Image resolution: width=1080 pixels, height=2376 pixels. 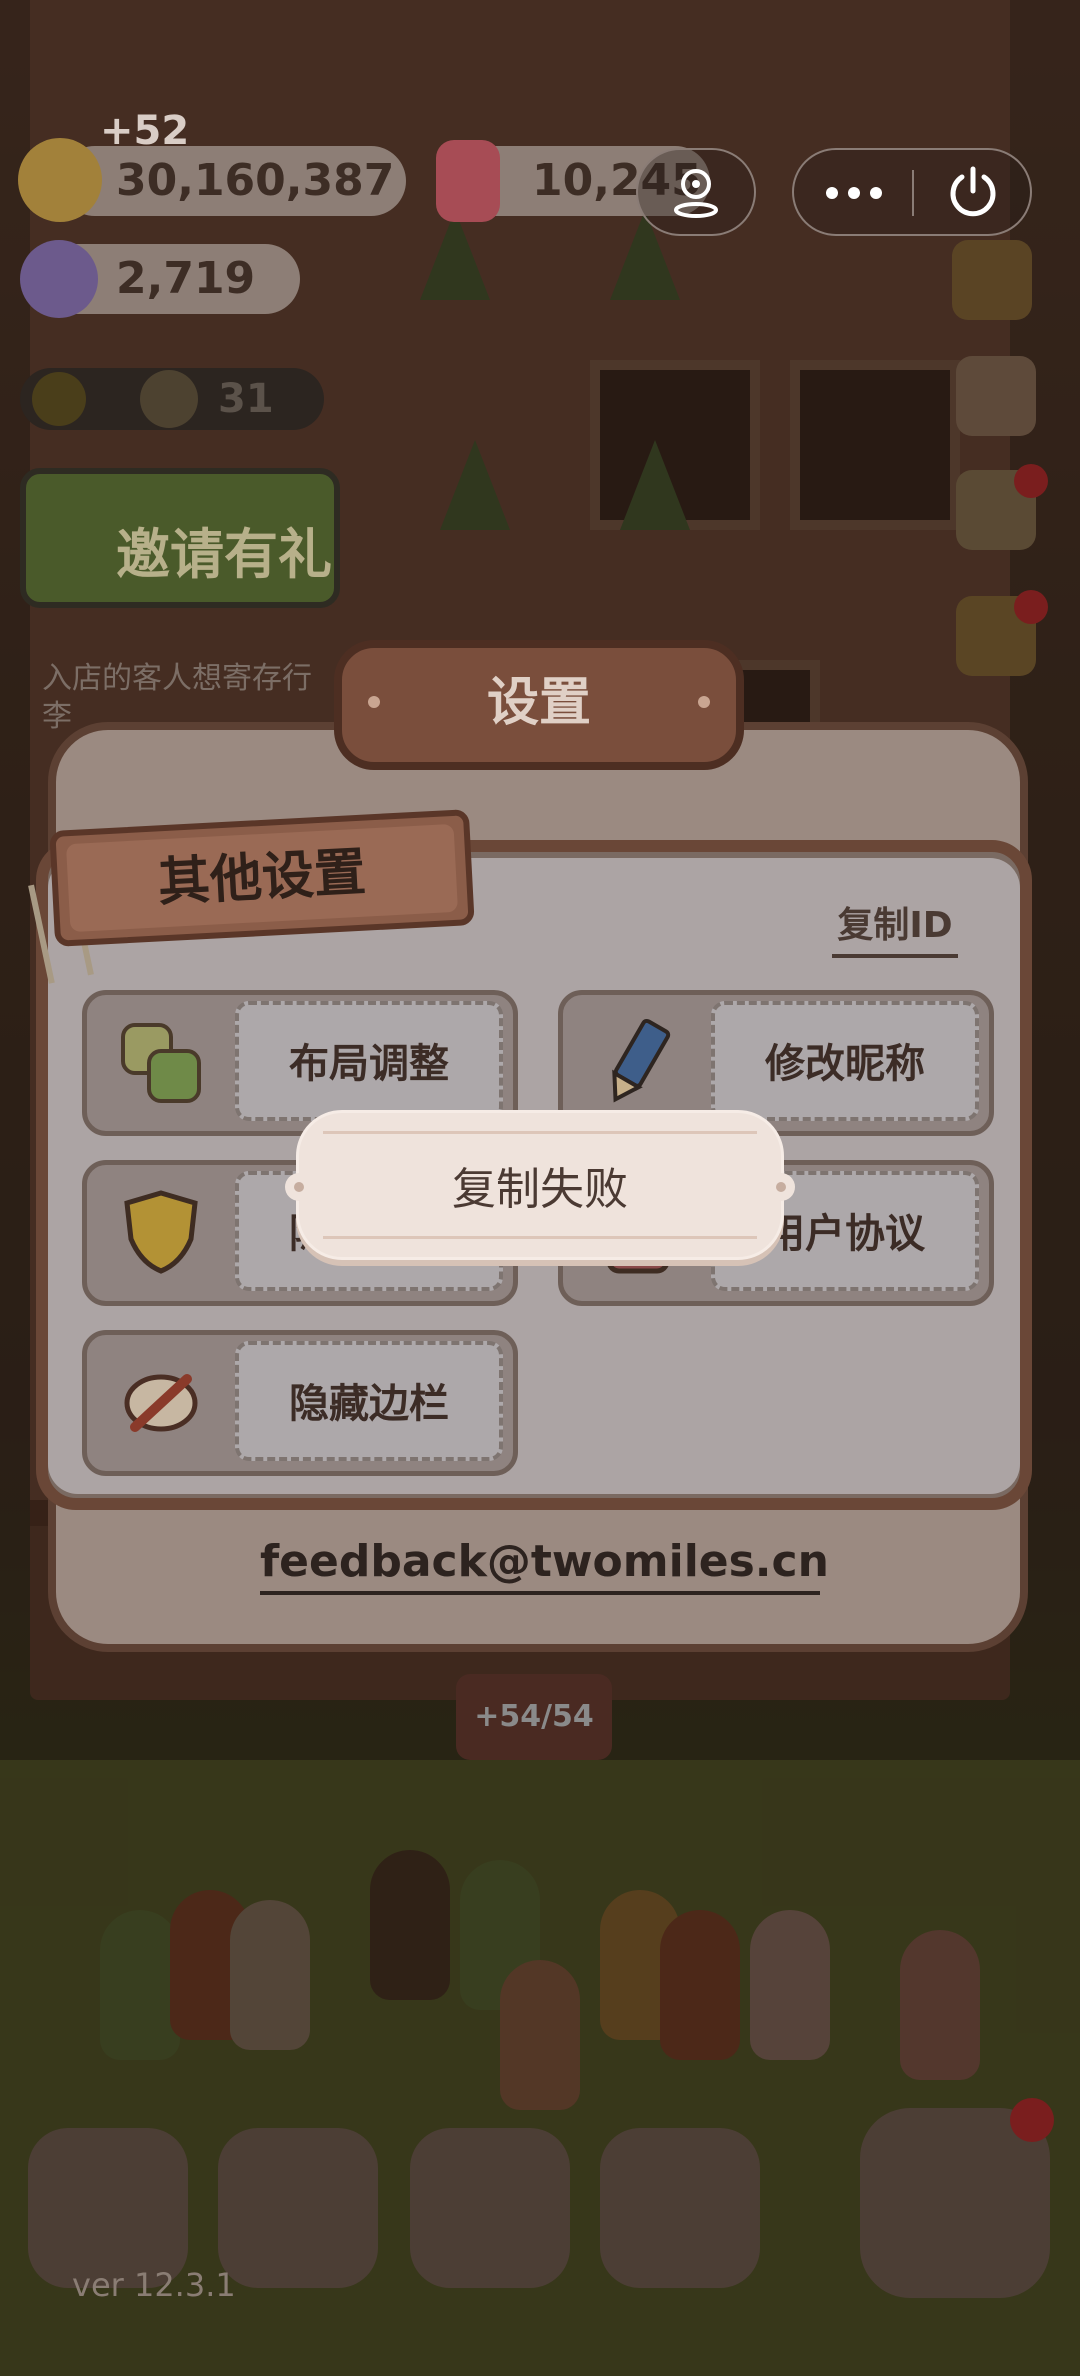 I want to click on coin-counter: 30,160,387, so click(x=233, y=181).